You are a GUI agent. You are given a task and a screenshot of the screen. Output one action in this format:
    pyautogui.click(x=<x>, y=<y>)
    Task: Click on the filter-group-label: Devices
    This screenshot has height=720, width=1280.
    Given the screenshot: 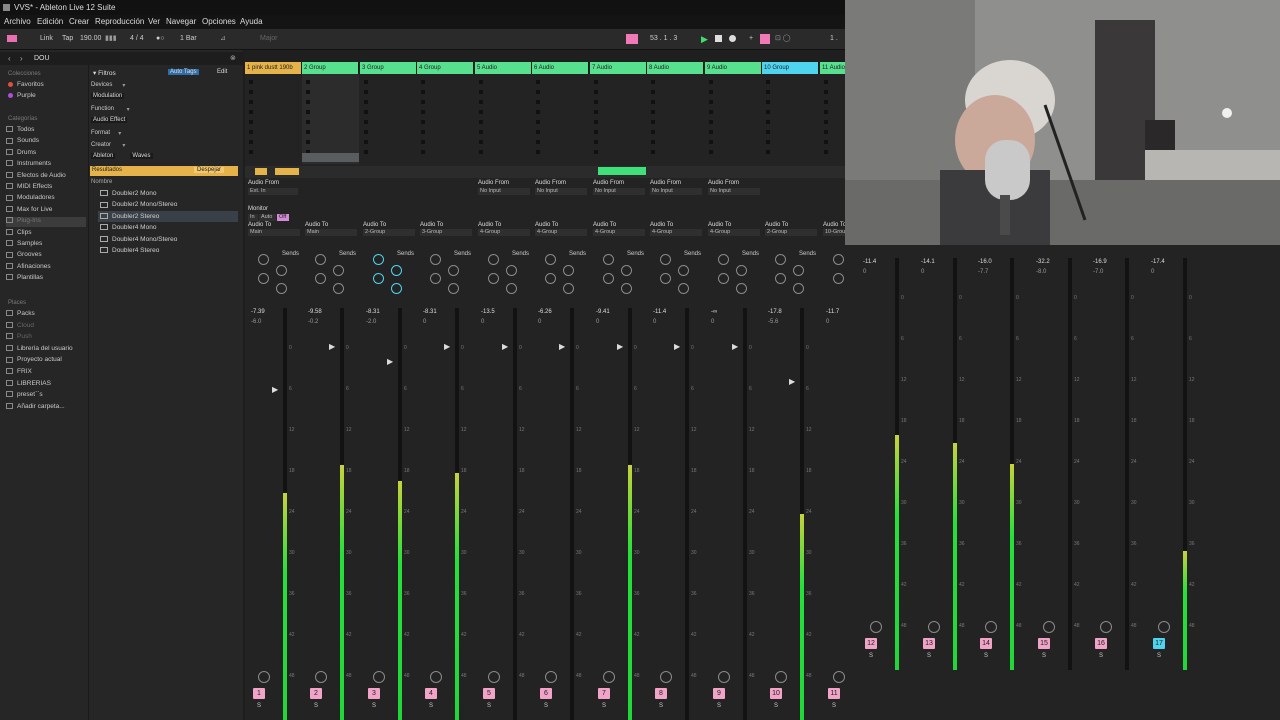 What is the action you would take?
    pyautogui.click(x=101, y=85)
    